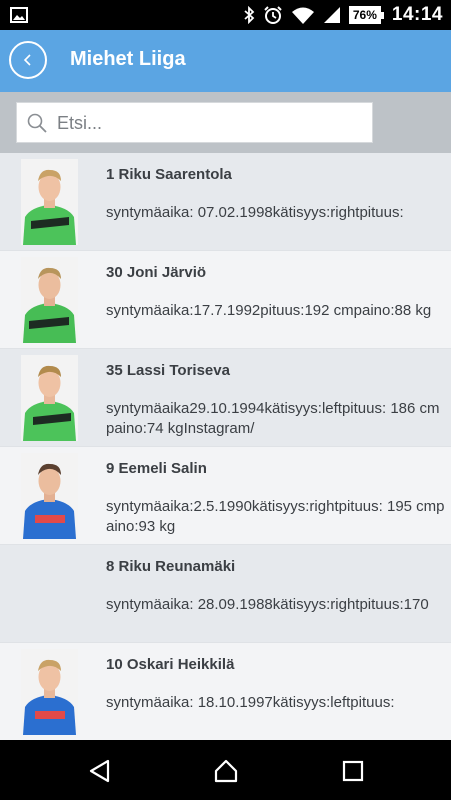 This screenshot has width=451, height=800. I want to click on back-button, so click(28, 60).